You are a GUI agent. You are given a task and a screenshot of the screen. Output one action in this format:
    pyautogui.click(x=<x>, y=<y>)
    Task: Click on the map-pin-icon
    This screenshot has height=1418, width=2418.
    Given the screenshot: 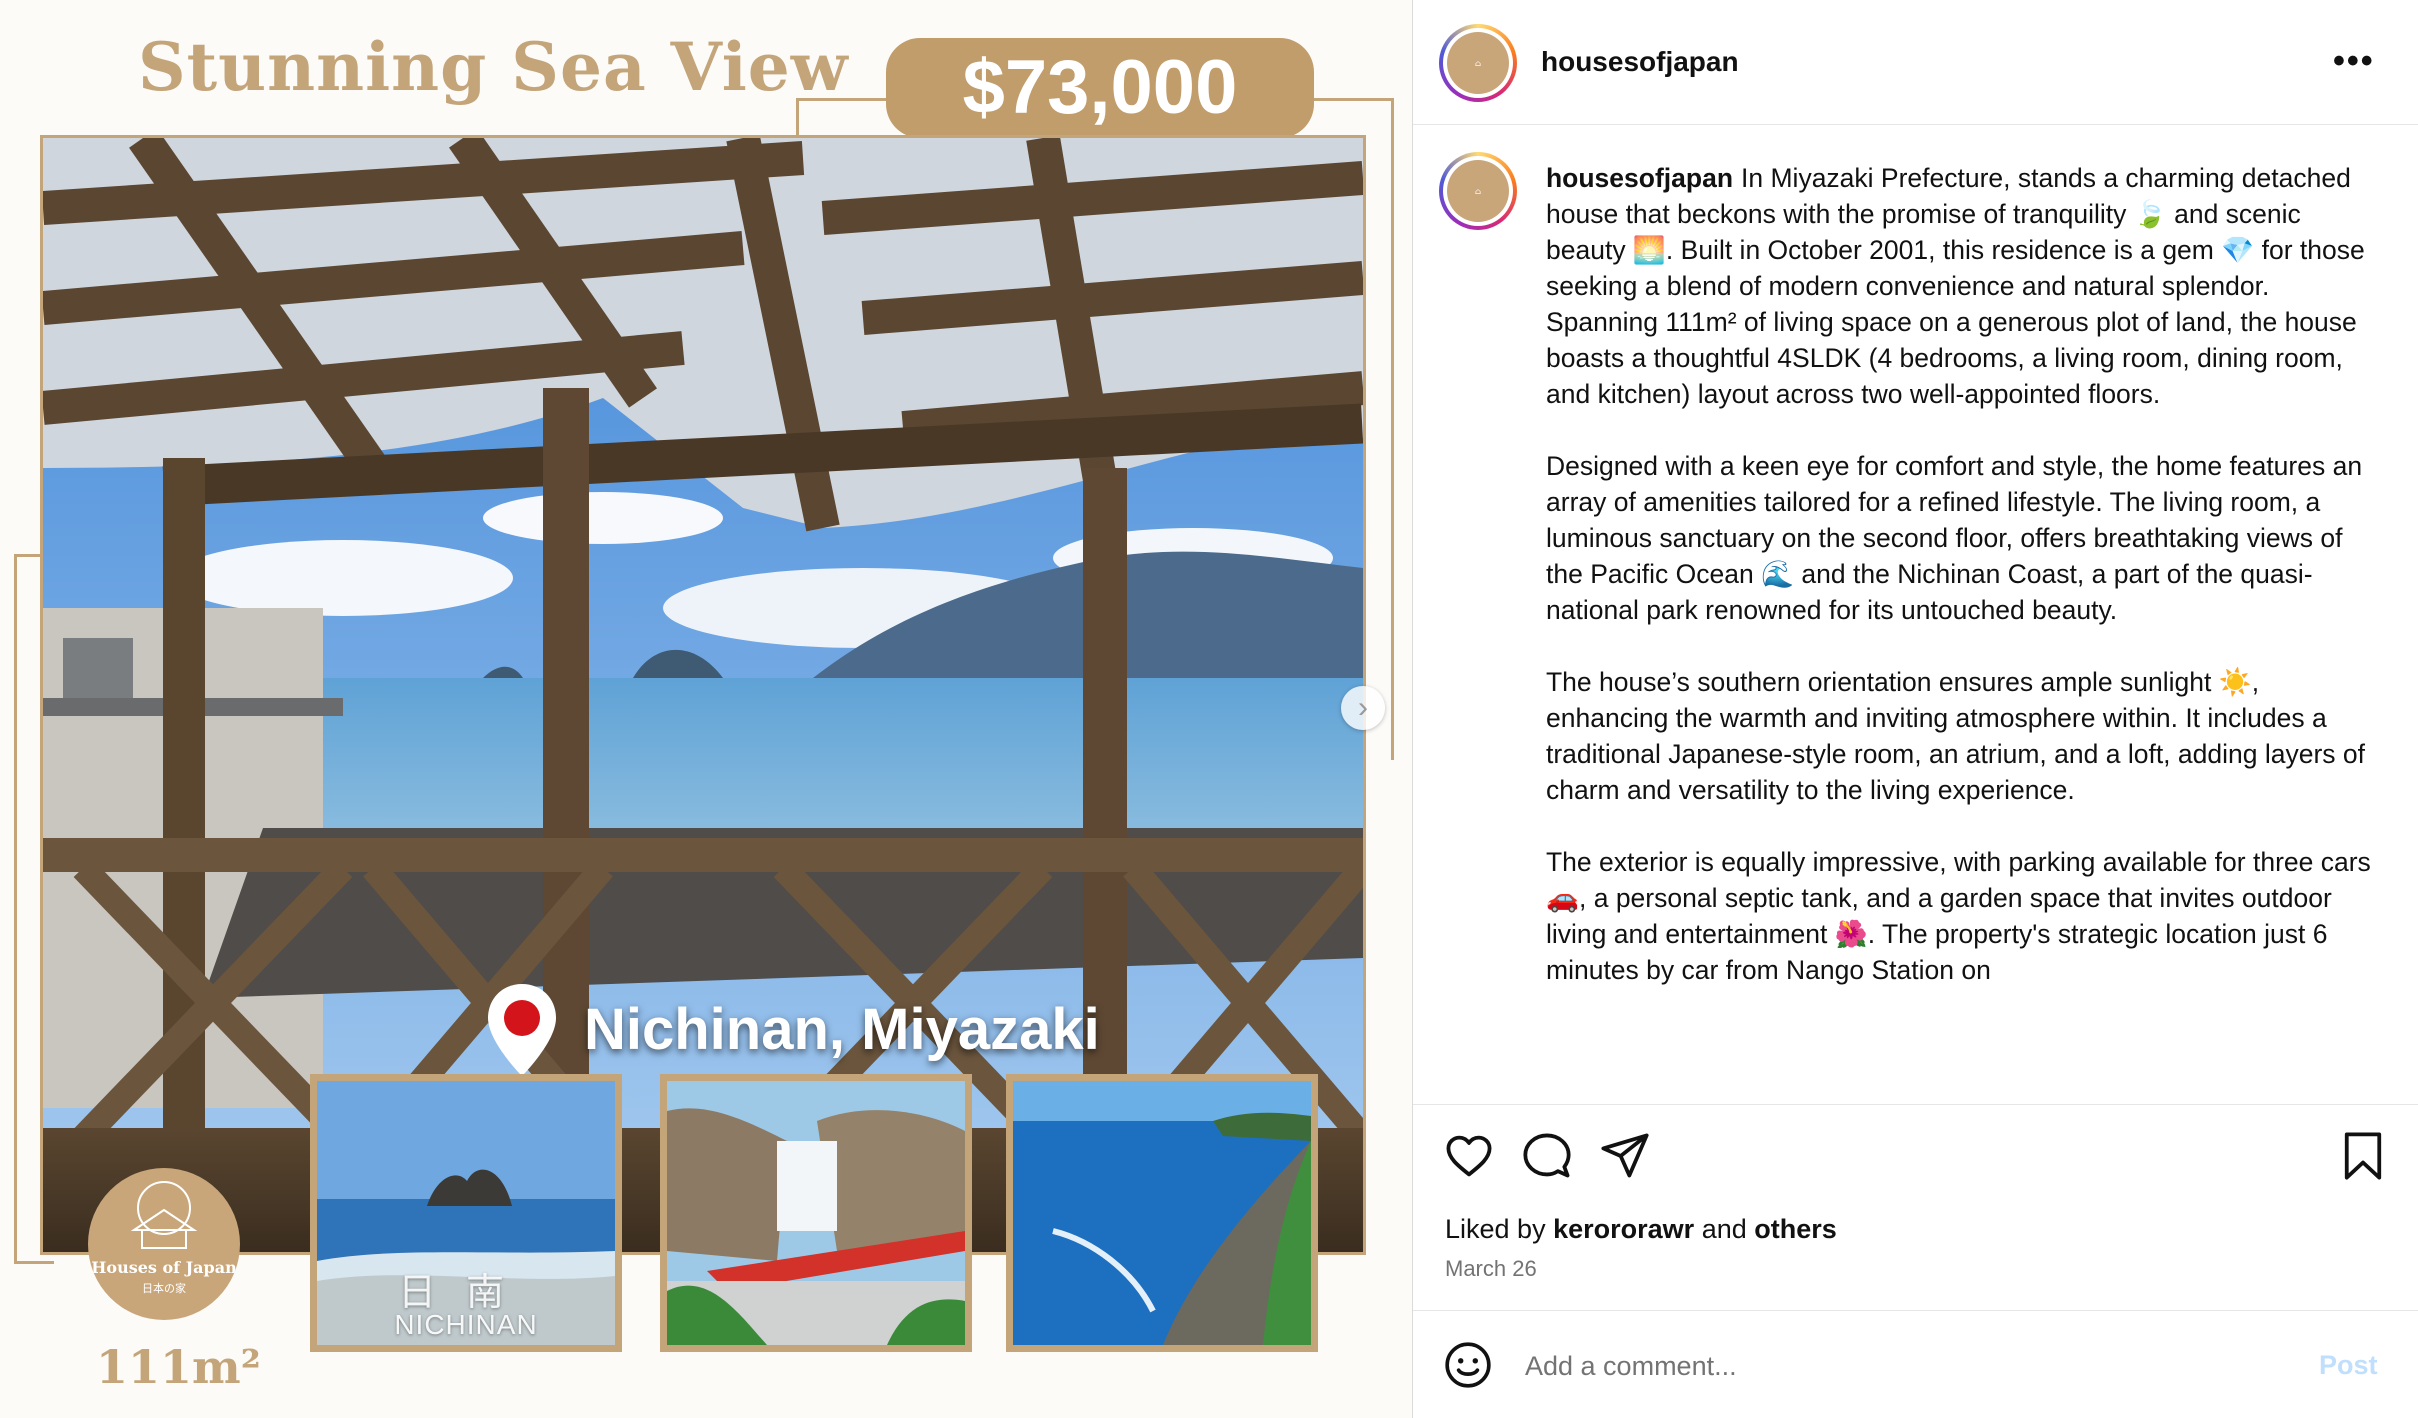 What is the action you would take?
    pyautogui.click(x=522, y=1030)
    